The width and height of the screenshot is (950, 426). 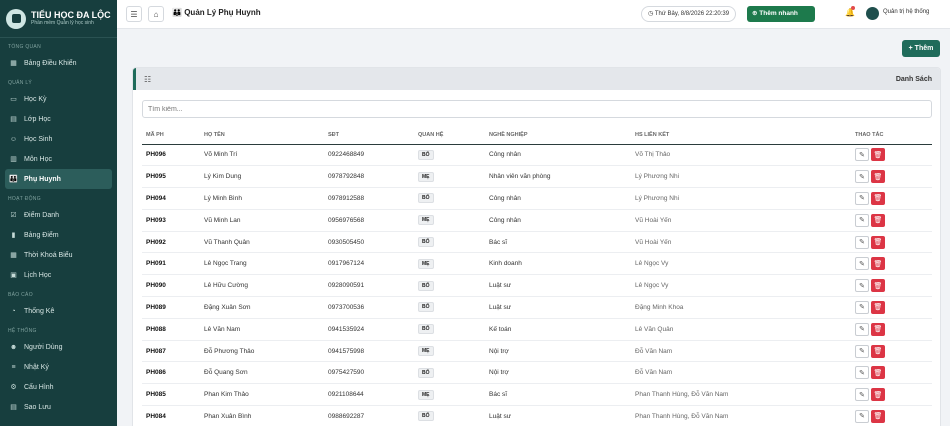 I want to click on quick-add-label: Thêm nhanh, so click(x=778, y=13).